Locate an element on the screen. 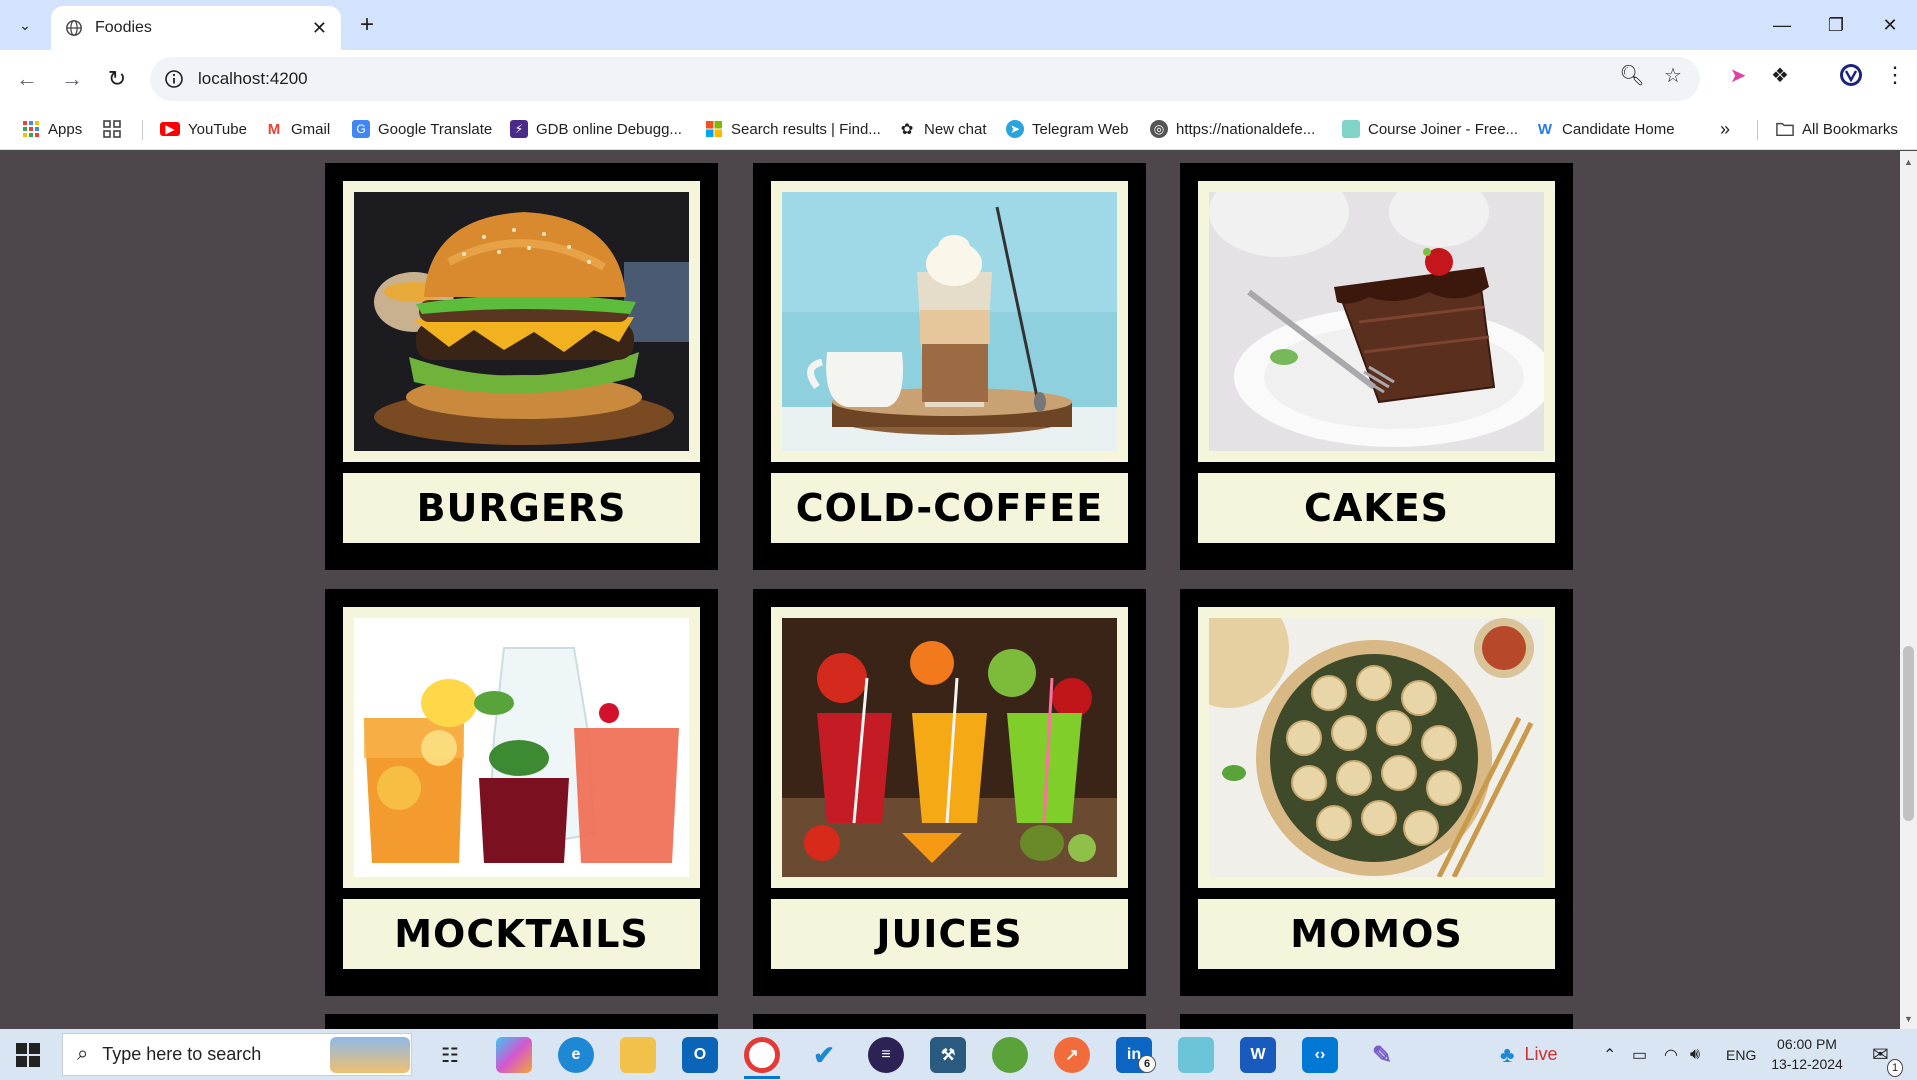 The height and width of the screenshot is (1080, 1917). active-app-indicator is located at coordinates (762, 1077).